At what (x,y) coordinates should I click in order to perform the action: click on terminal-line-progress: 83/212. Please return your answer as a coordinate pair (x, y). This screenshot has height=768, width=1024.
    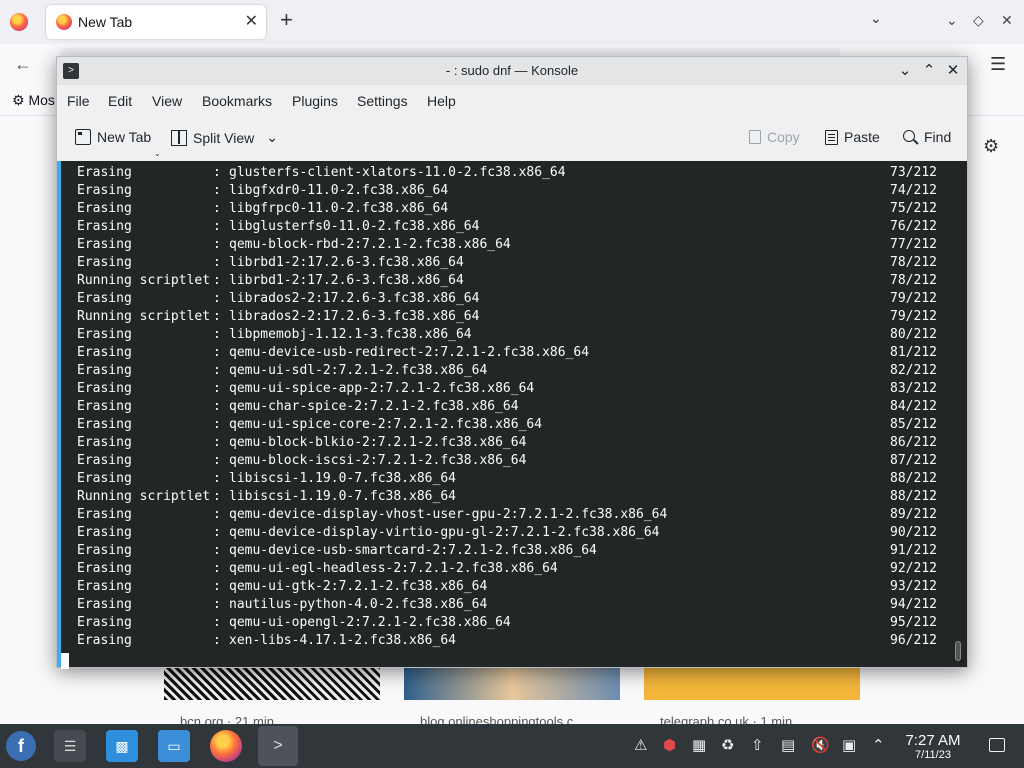
    Looking at the image, I should click on (913, 388).